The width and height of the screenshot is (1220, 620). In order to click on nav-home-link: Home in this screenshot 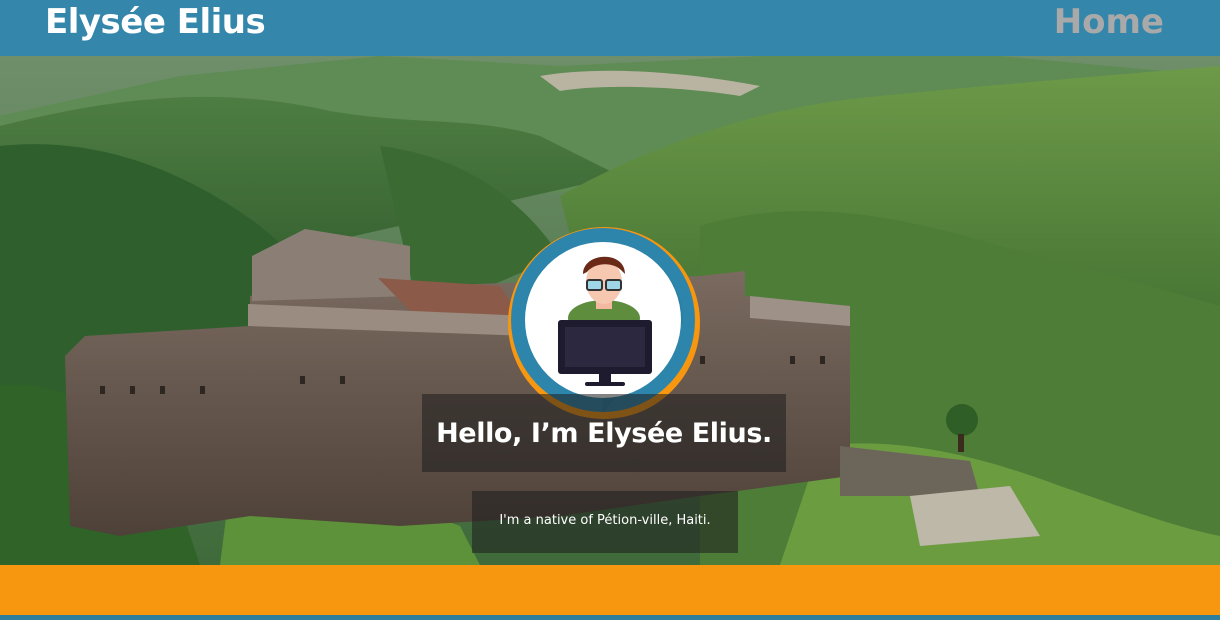, I will do `click(1109, 22)`.